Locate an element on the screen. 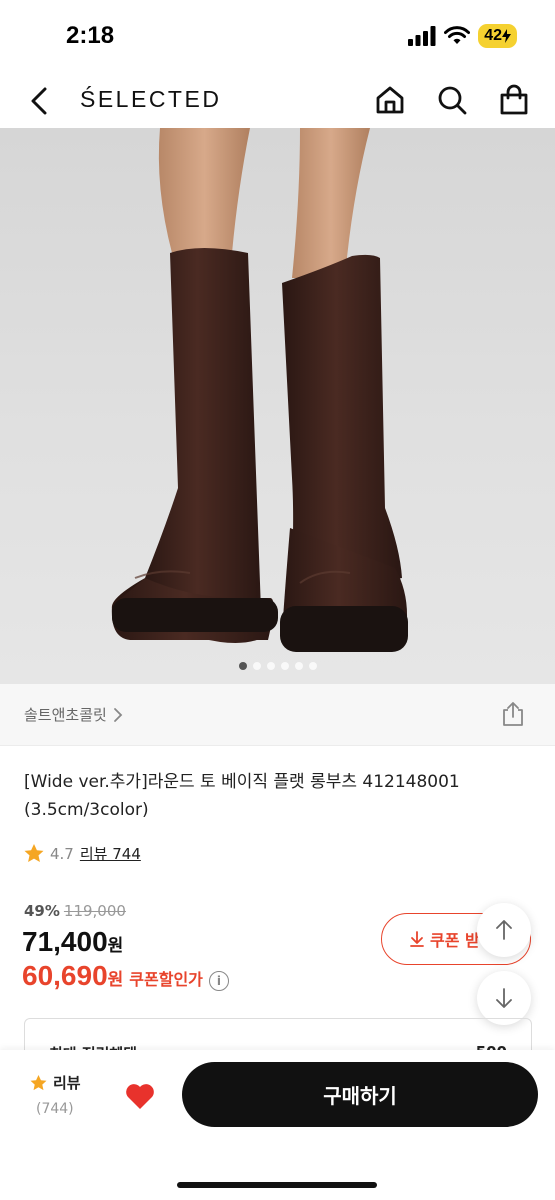  original-price: 119,000 is located at coordinates (94, 911).